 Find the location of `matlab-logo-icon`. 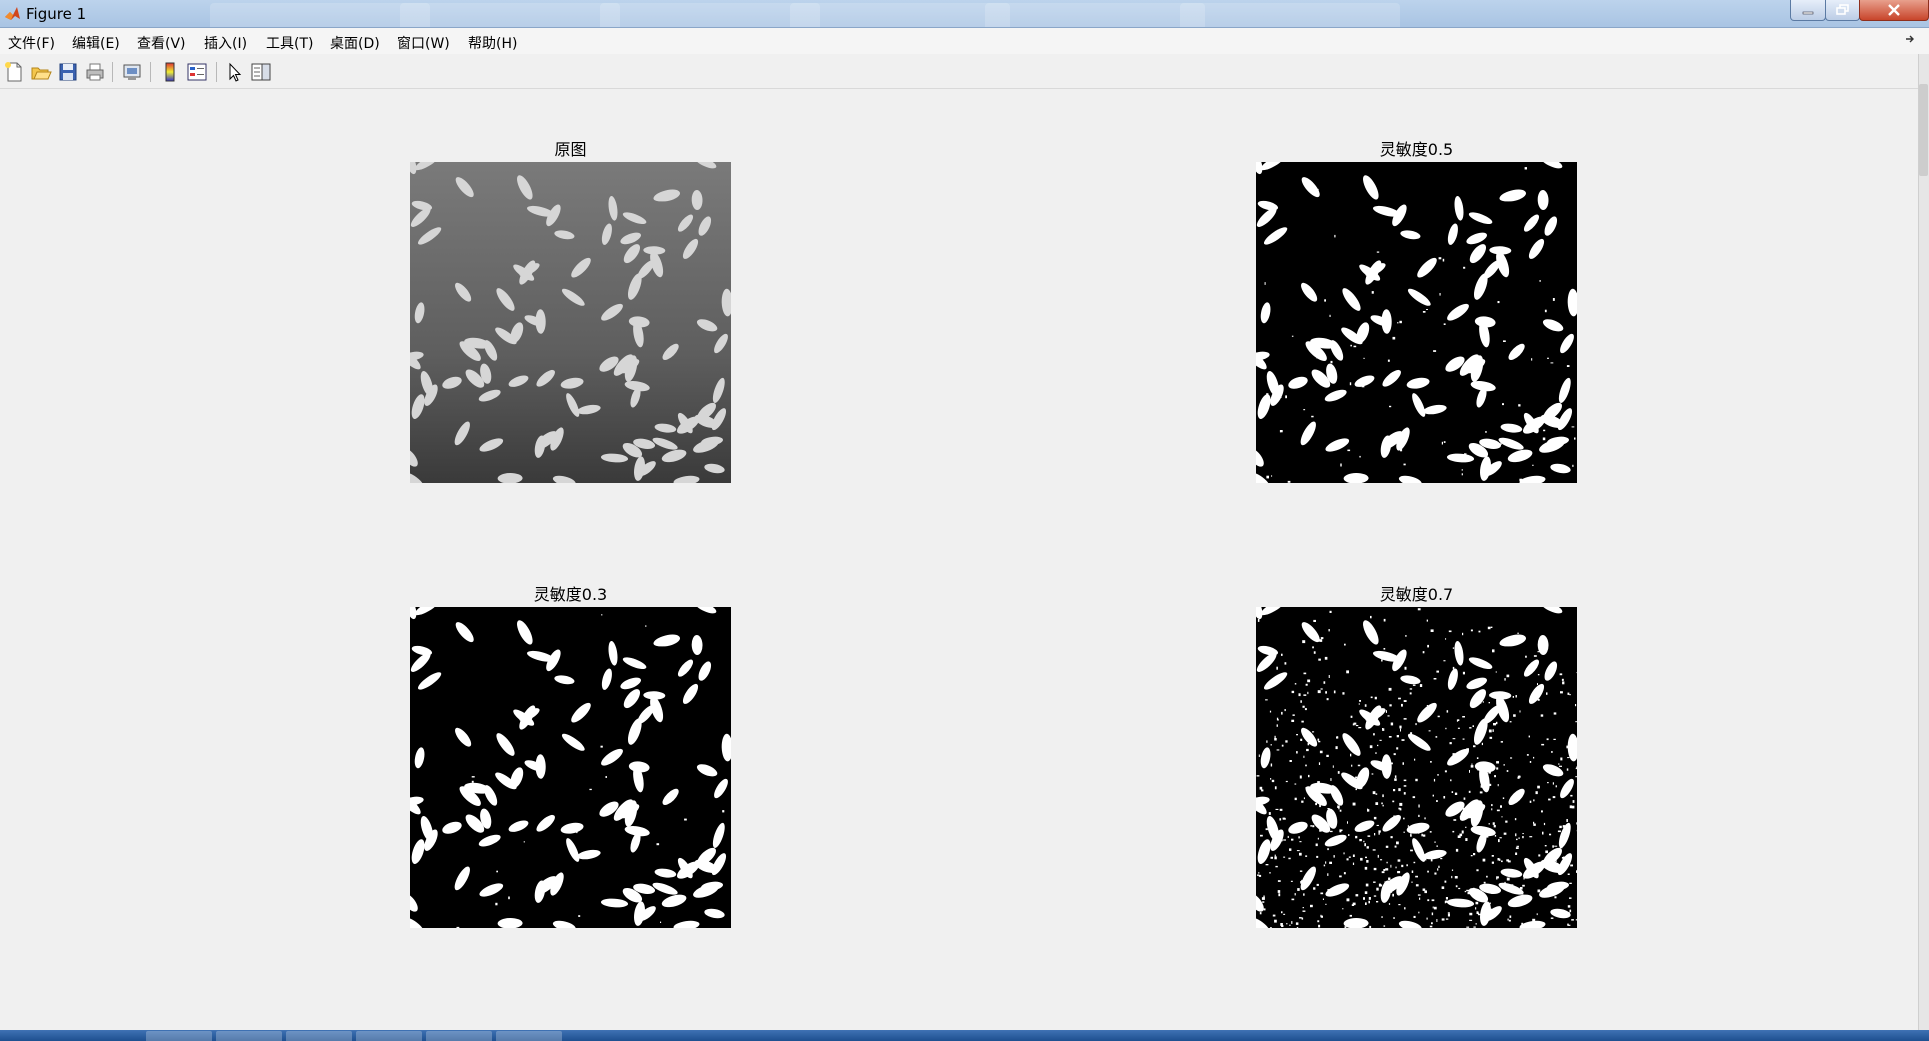

matlab-logo-icon is located at coordinates (12, 13).